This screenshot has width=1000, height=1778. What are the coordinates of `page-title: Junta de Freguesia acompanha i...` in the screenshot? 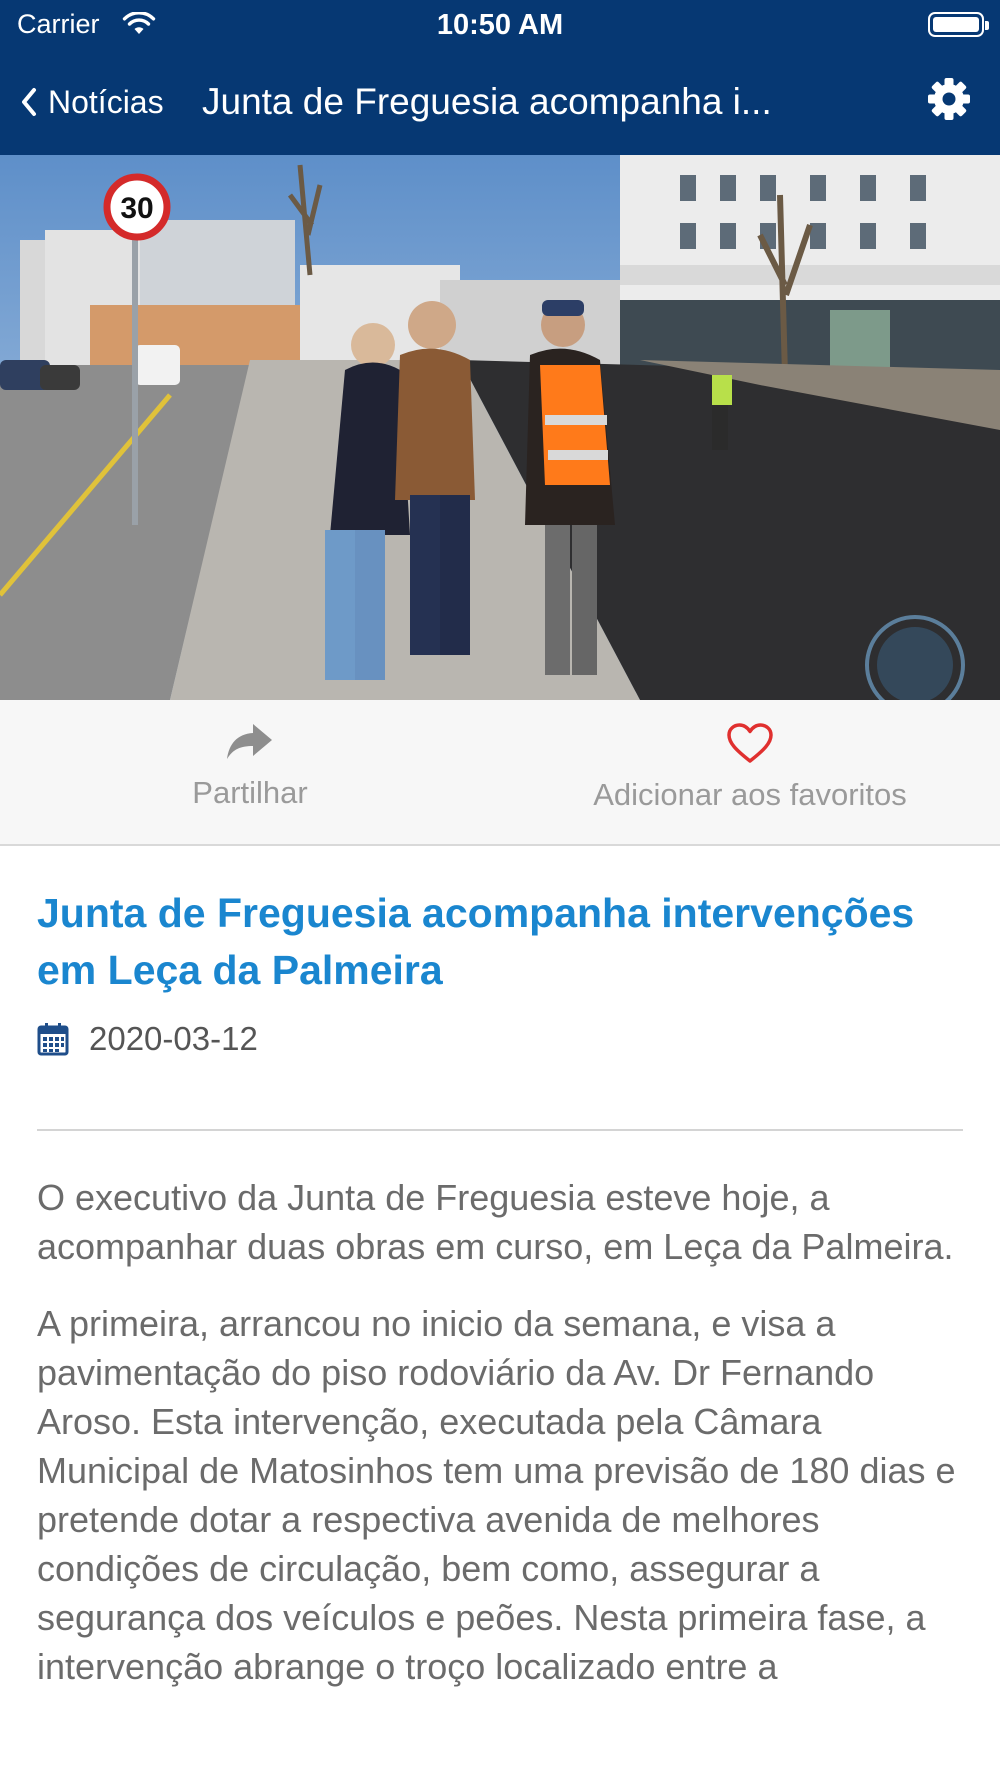 It's located at (487, 101).